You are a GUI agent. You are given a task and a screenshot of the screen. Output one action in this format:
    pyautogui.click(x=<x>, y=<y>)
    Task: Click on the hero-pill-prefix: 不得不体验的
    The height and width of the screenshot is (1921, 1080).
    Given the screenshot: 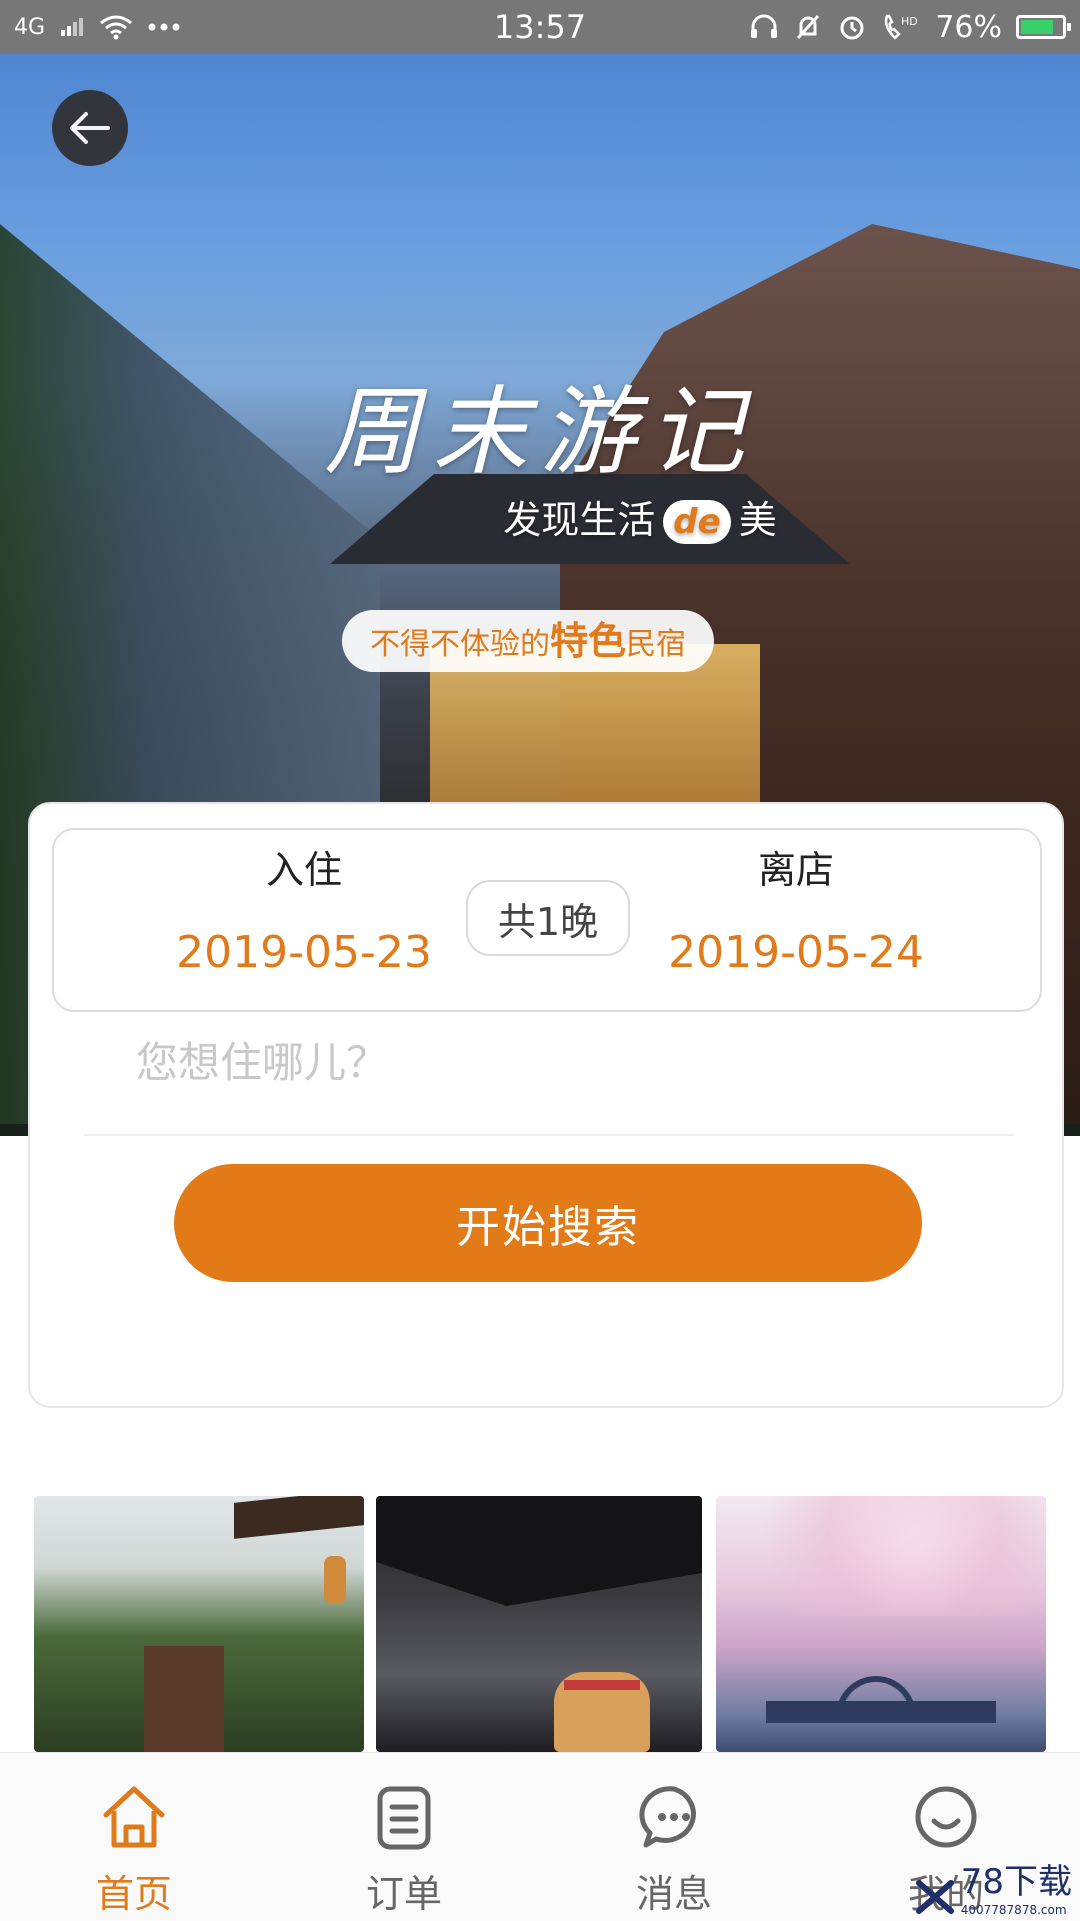 What is the action you would take?
    pyautogui.click(x=460, y=644)
    